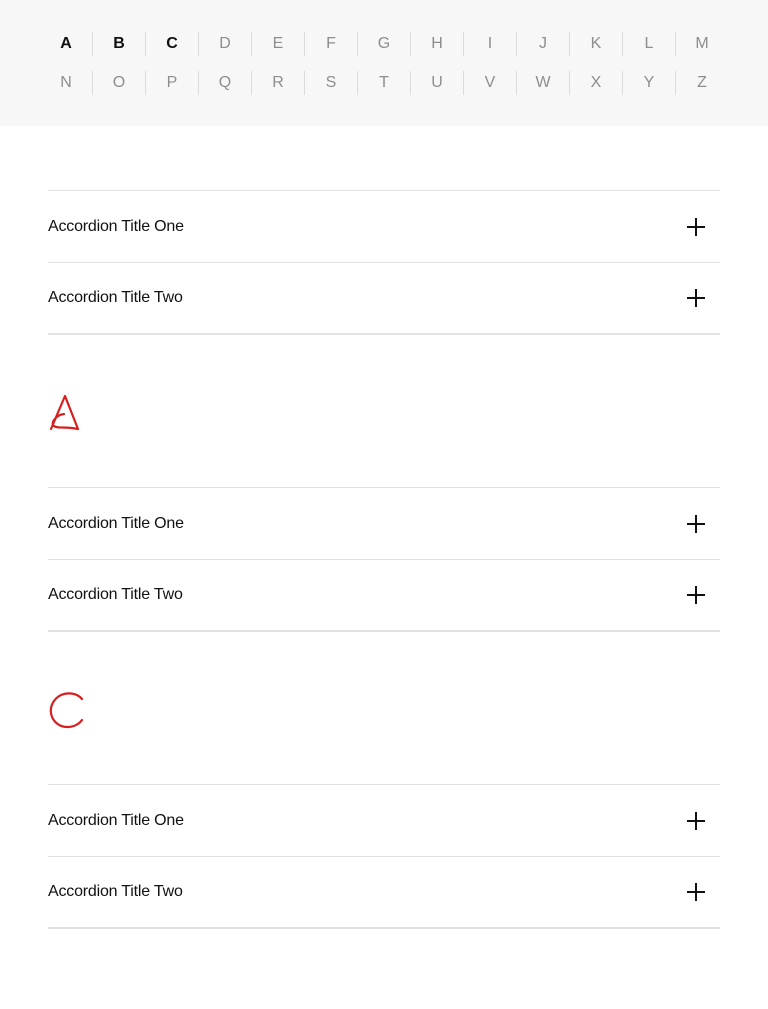  Describe the element at coordinates (118, 83) in the screenshot. I see `alpha-letter-o: O` at that location.